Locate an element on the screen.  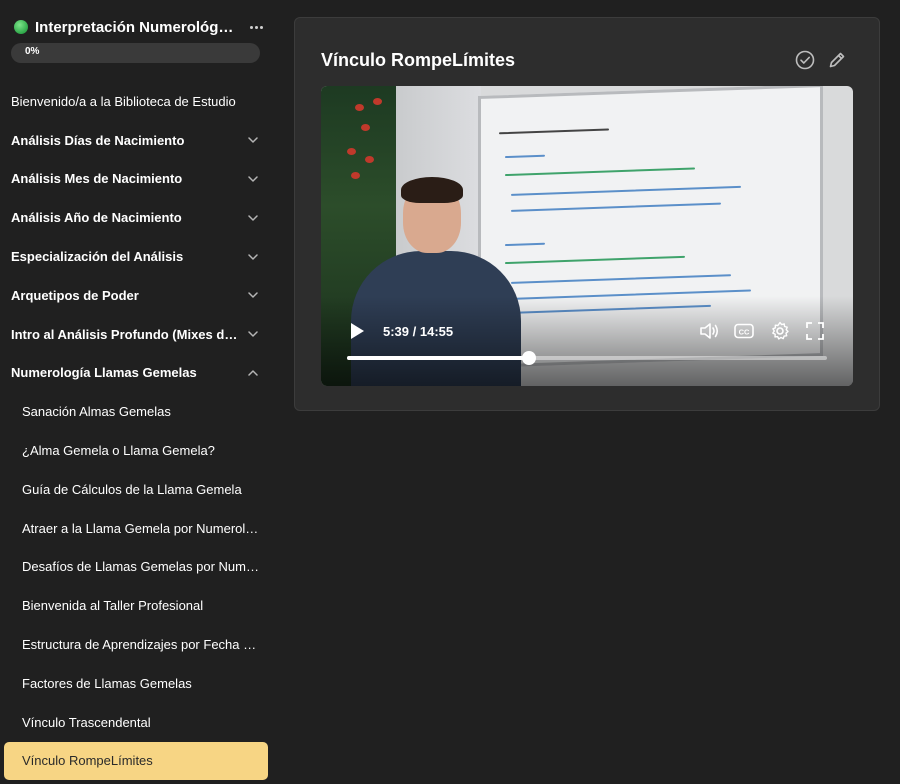
settings-icon is located at coordinates (780, 331).